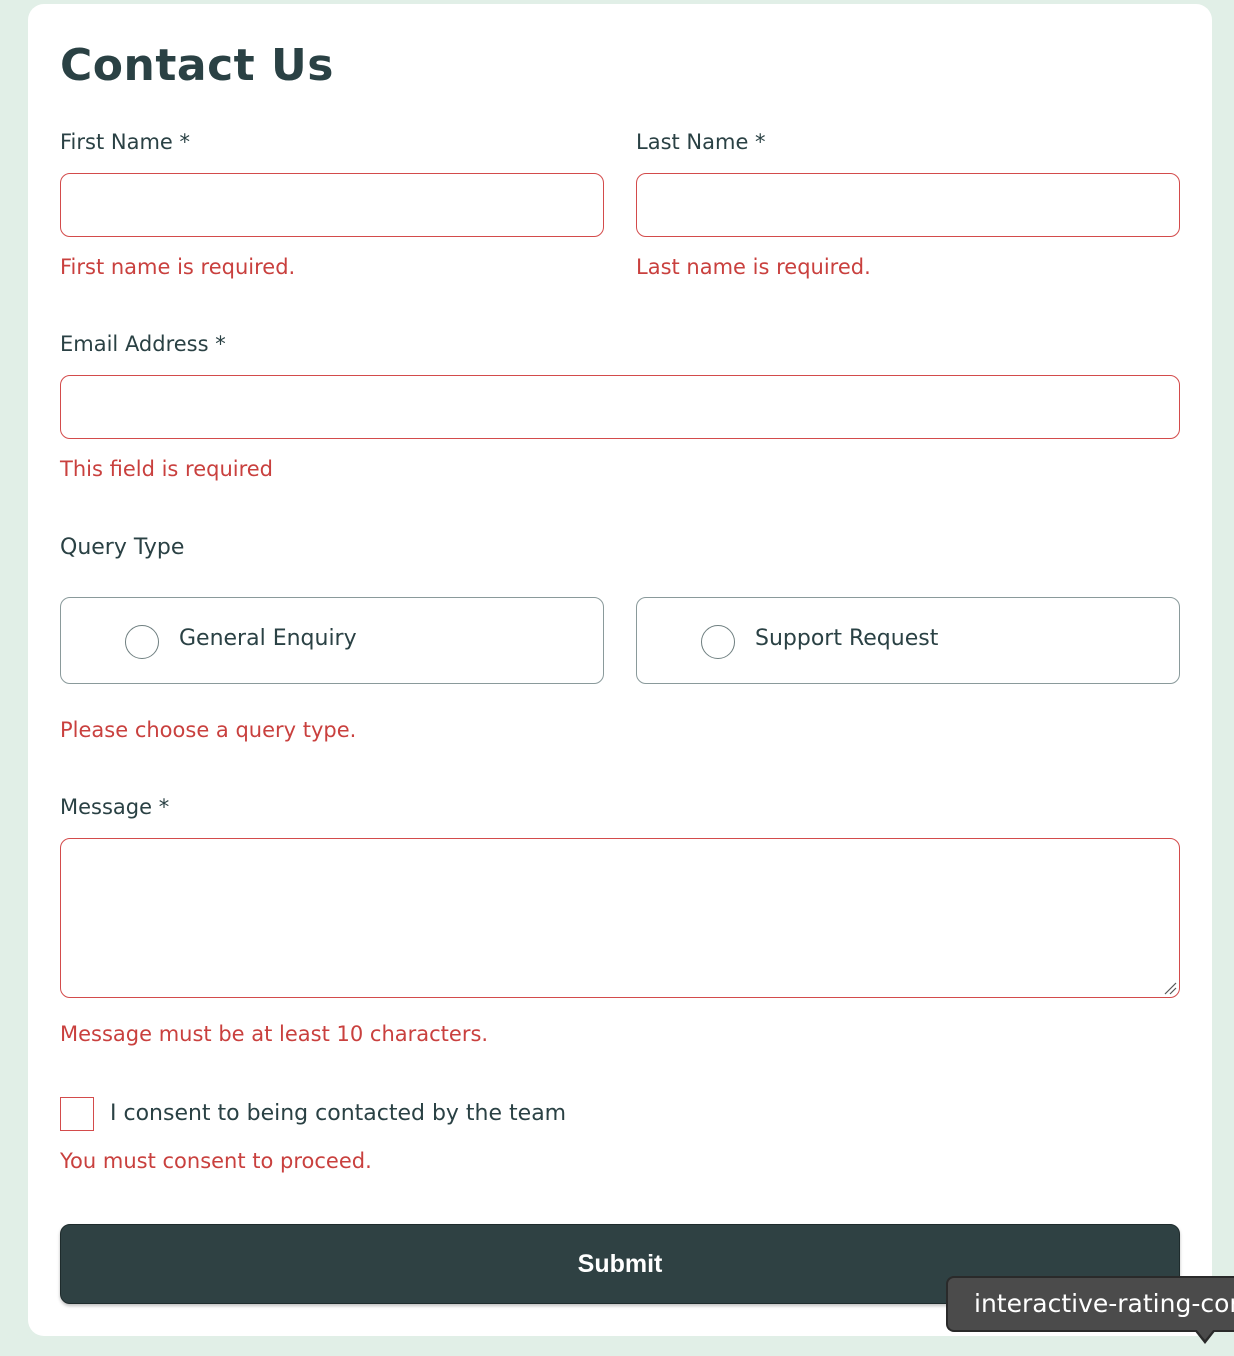  What do you see at coordinates (908, 205) in the screenshot?
I see `last-name-input` at bounding box center [908, 205].